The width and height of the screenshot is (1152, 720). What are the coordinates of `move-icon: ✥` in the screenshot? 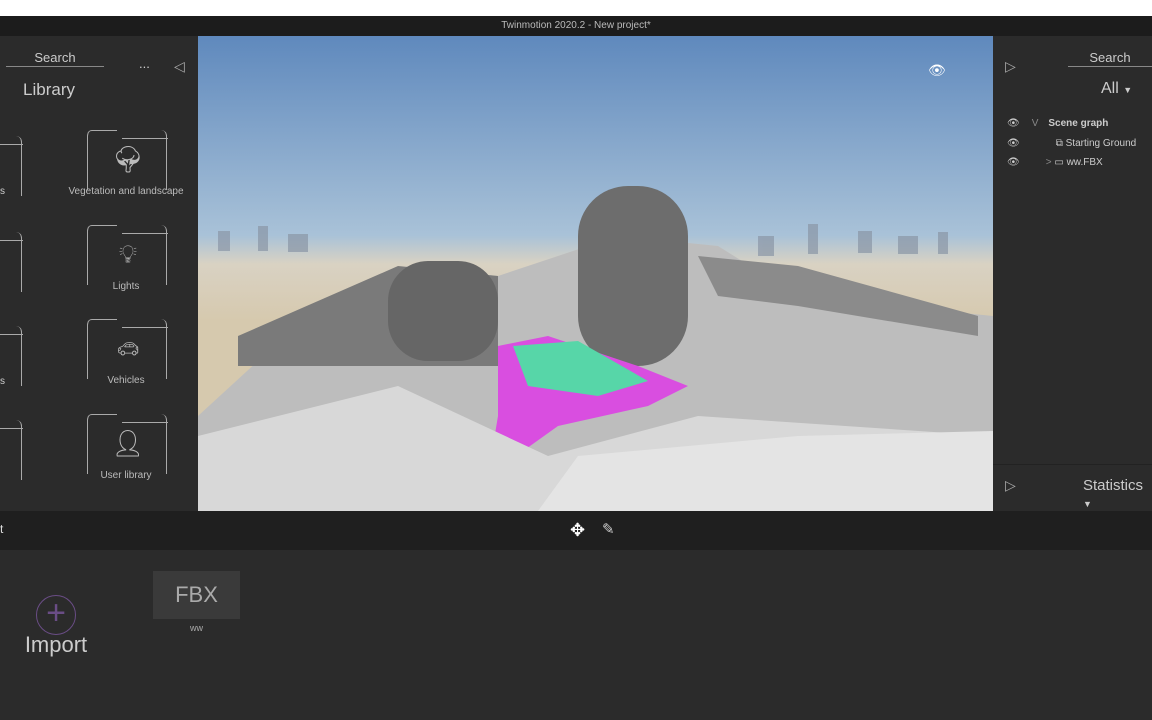 It's located at (577, 530).